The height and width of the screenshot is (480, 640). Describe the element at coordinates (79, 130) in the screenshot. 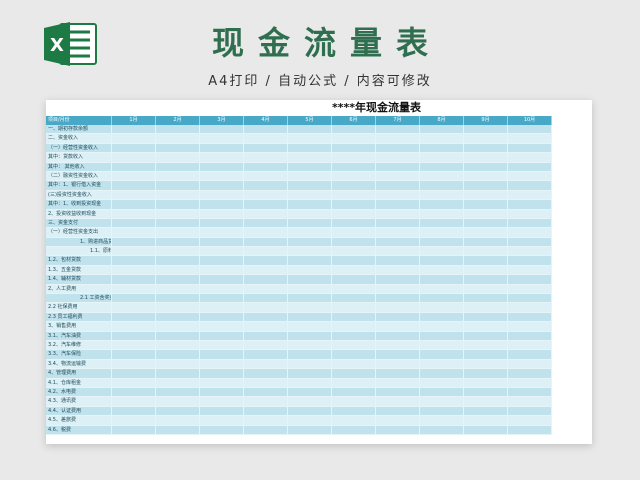

I see `row-label: 一、期初存款余额` at that location.